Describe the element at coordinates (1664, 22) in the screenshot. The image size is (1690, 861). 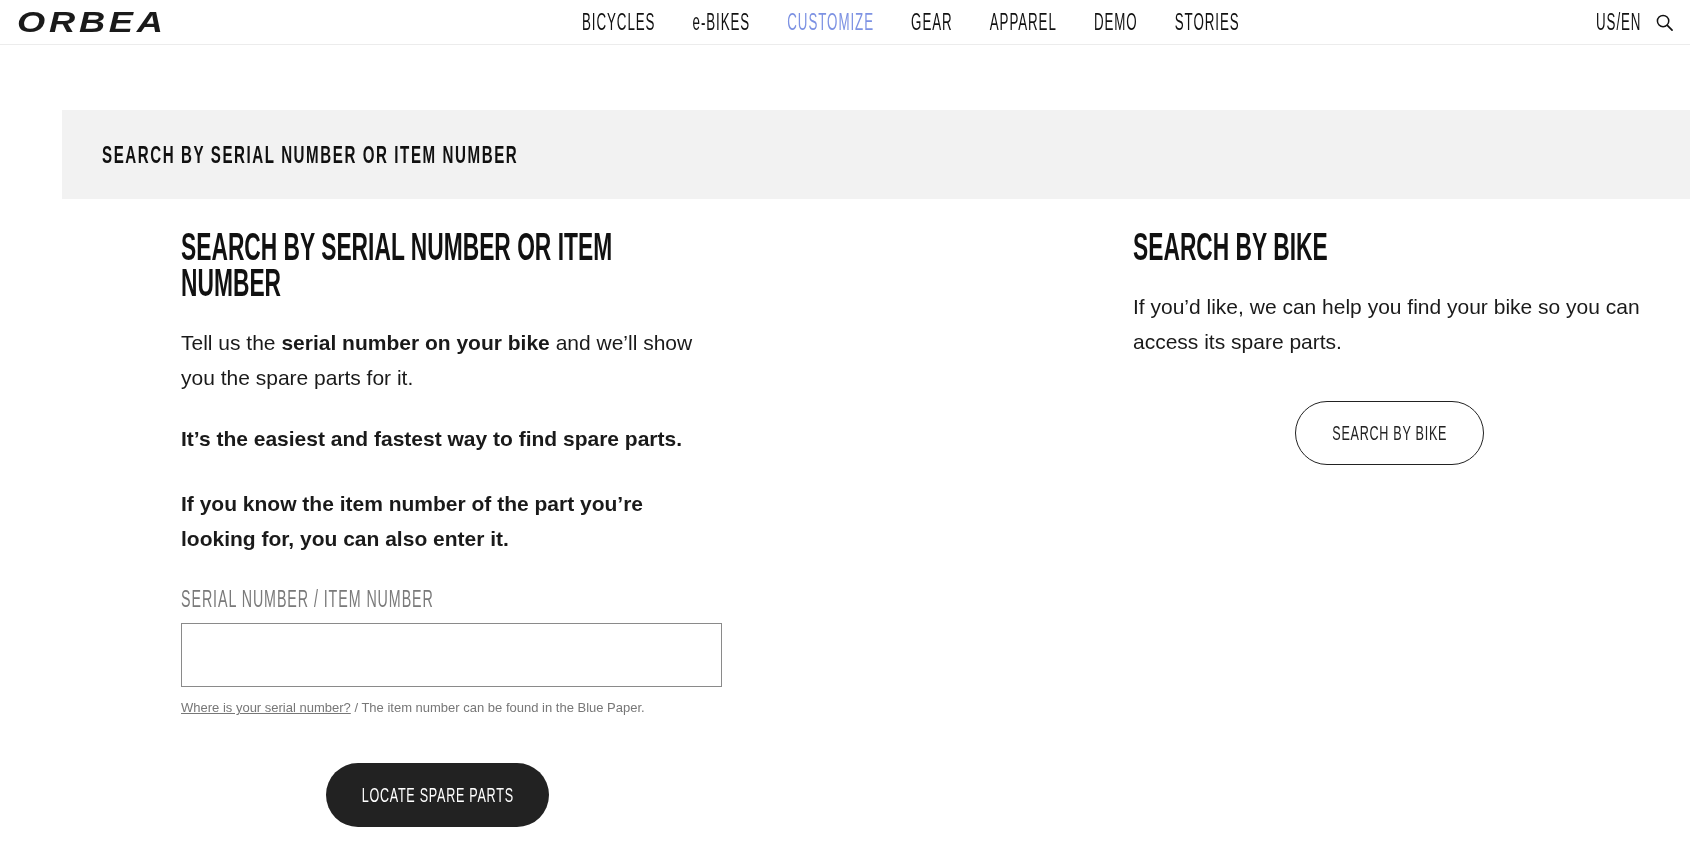
I see `search-icon` at that location.